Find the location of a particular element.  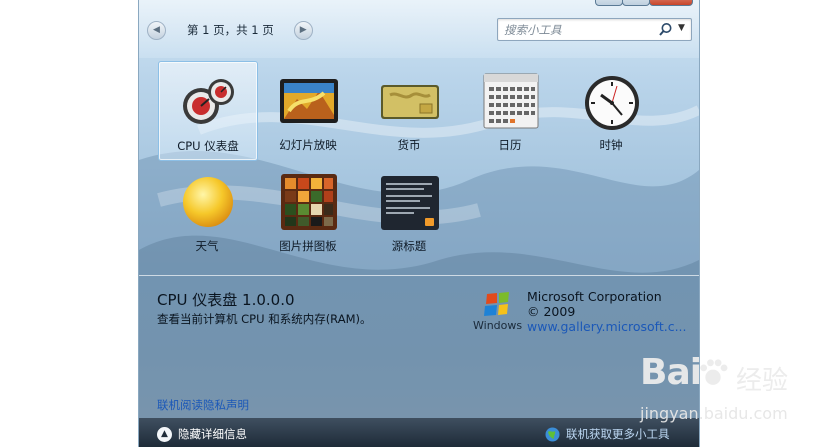

hide-details-label: 隐藏详细信息 is located at coordinates (212, 434).